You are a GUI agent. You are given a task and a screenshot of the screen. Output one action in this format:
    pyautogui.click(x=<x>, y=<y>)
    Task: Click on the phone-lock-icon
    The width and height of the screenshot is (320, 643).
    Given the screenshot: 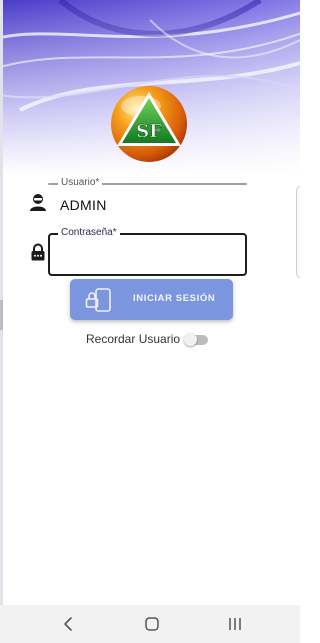 What is the action you would take?
    pyautogui.click(x=99, y=302)
    